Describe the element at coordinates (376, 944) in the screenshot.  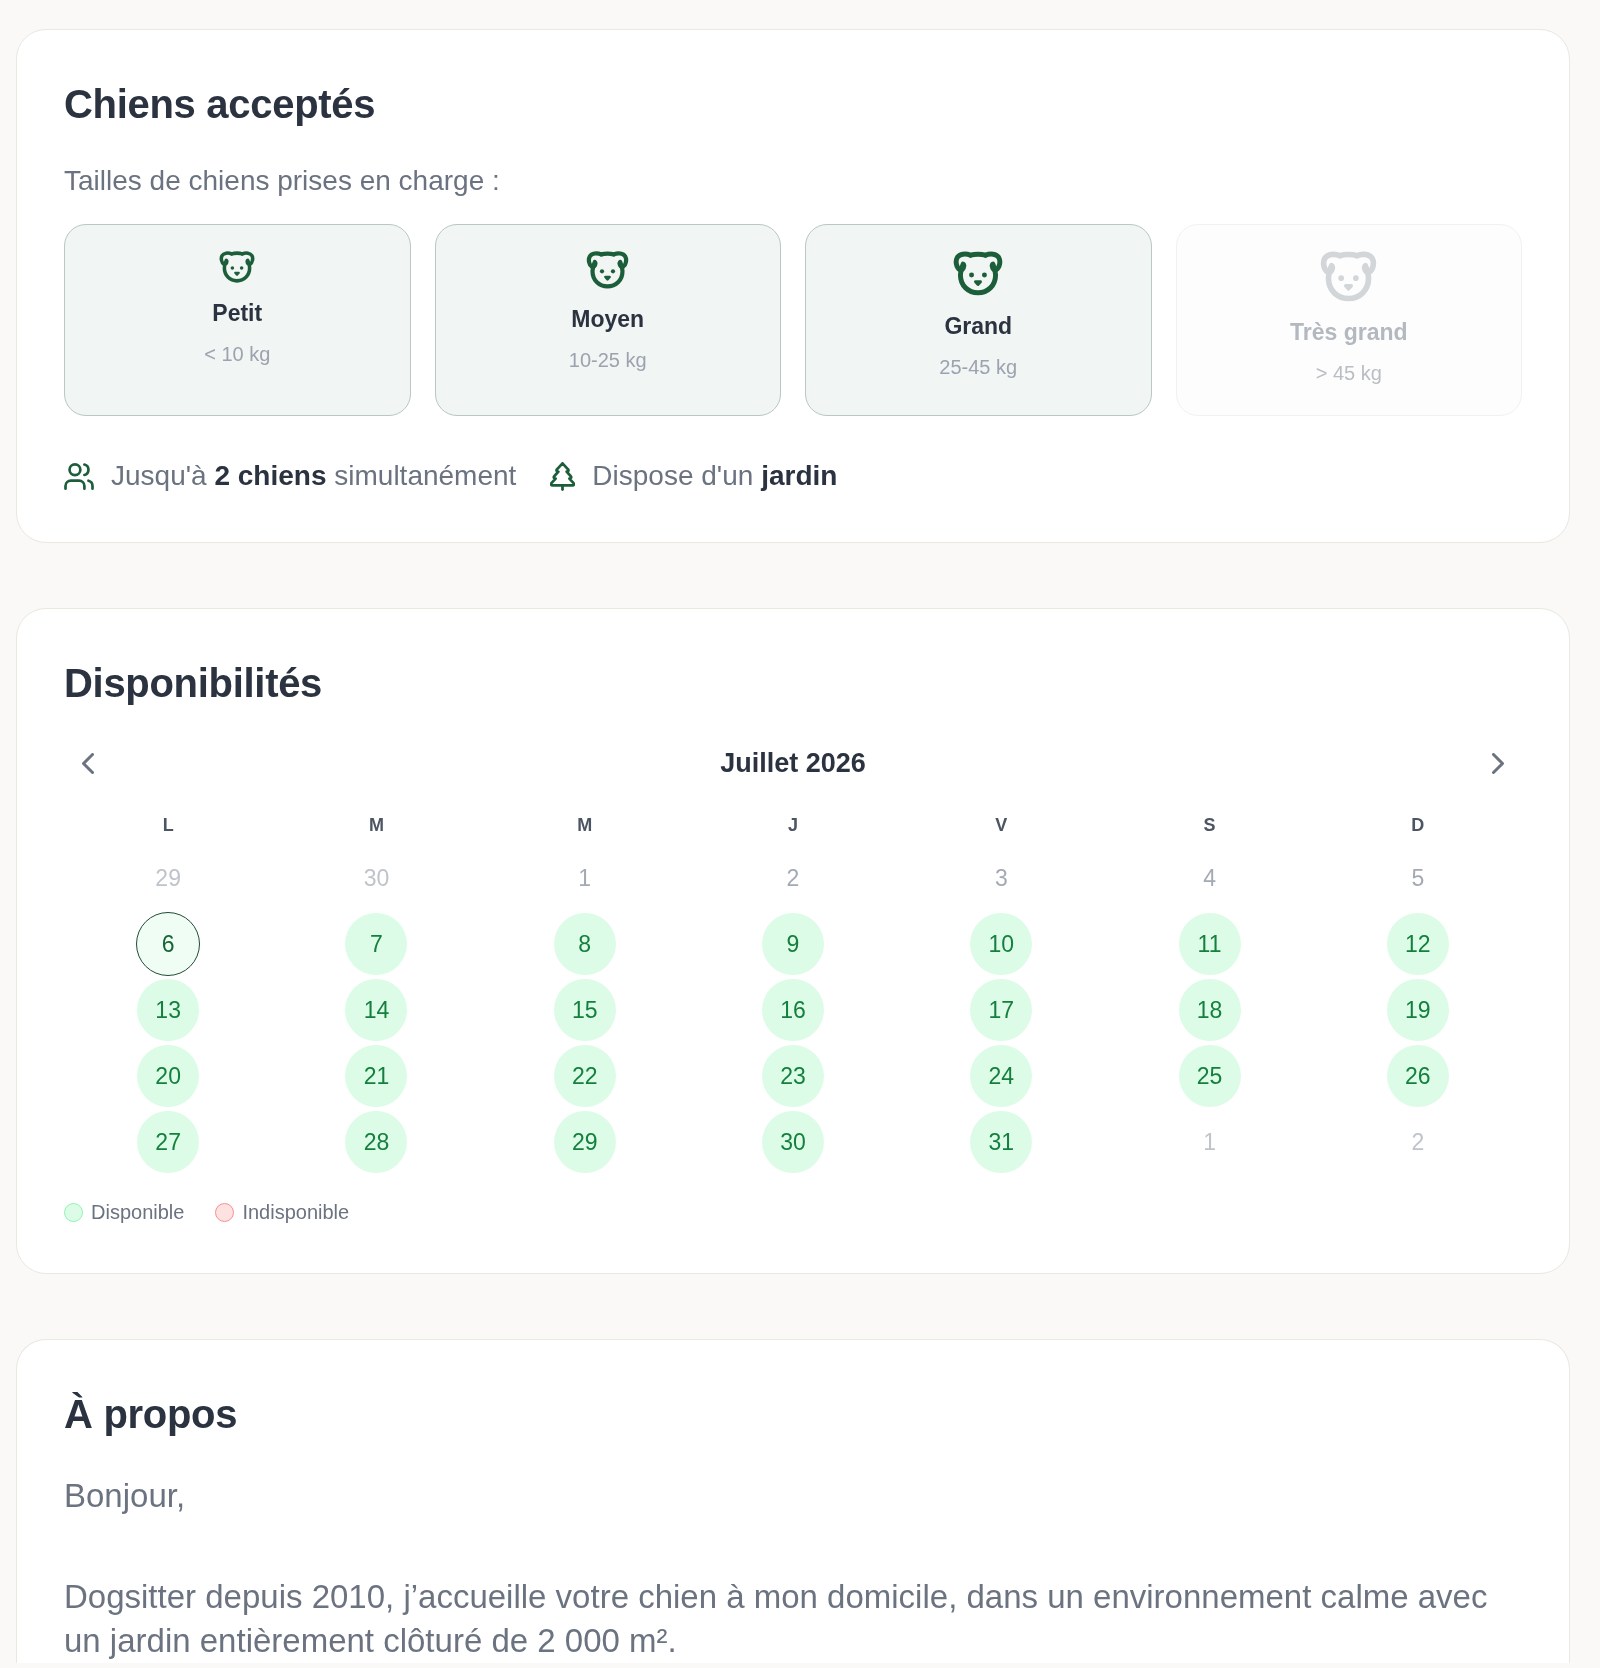
I see `calendar-day: 7` at that location.